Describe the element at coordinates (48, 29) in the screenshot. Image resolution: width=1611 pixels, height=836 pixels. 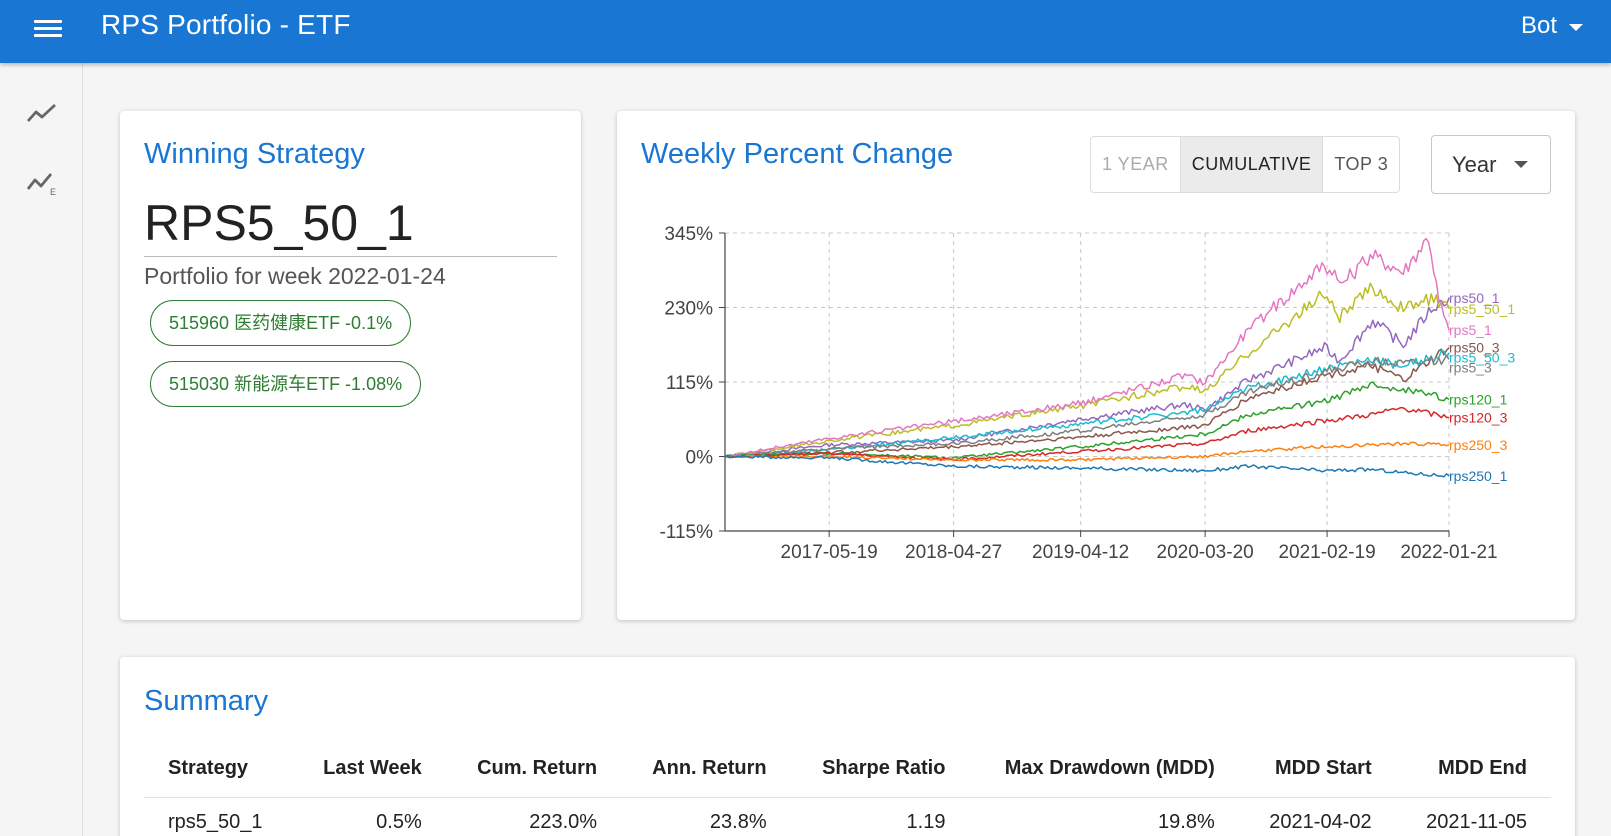
I see `hamburger-menu-icon` at that location.